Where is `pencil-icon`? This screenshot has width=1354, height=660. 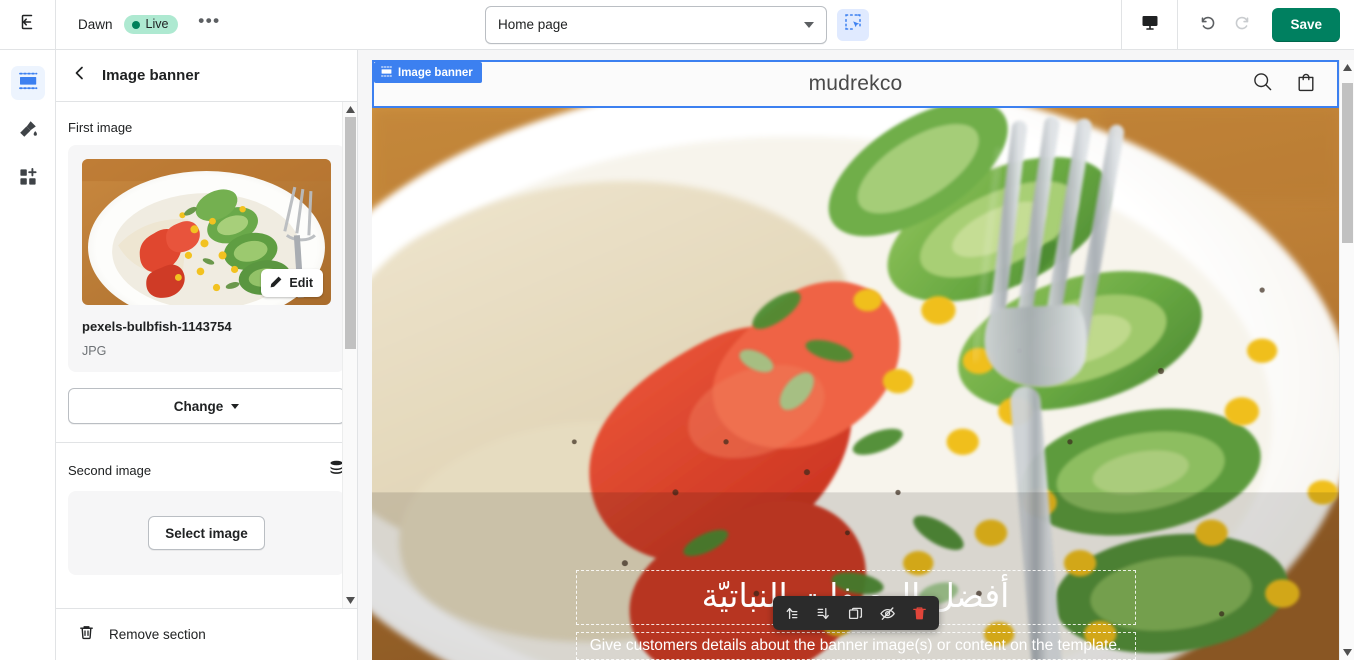
pencil-icon is located at coordinates (276, 283).